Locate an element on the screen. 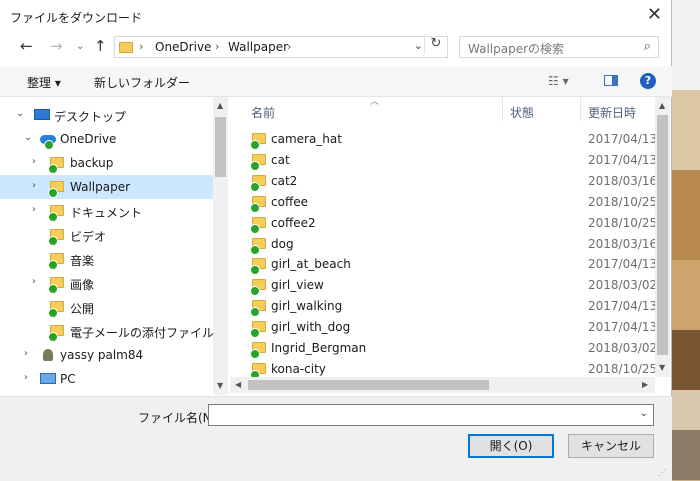 This screenshot has height=481, width=700. recent-locations-icon: ⌄ is located at coordinates (80, 46).